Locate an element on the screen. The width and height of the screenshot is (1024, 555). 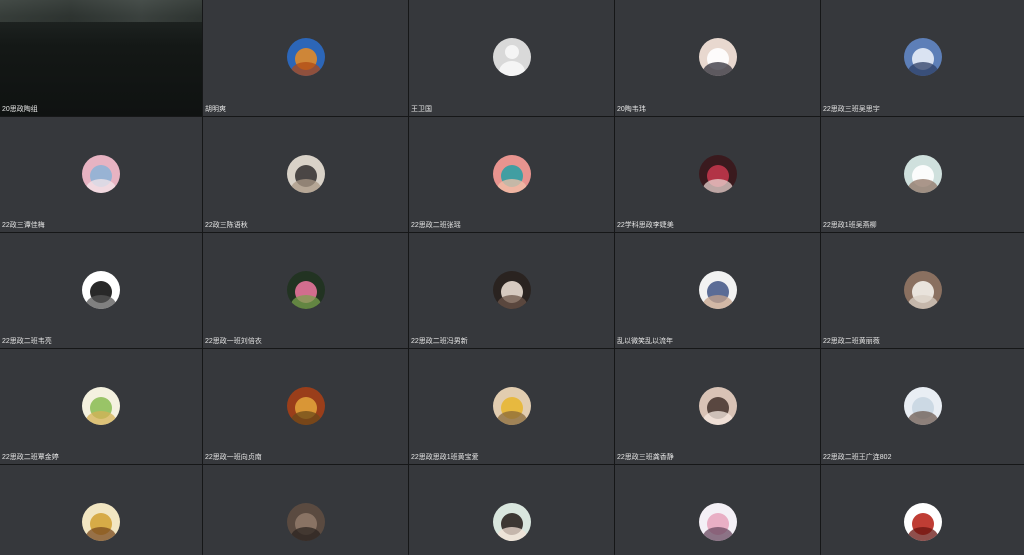
blue-cartoon-avatar is located at coordinates (923, 57).